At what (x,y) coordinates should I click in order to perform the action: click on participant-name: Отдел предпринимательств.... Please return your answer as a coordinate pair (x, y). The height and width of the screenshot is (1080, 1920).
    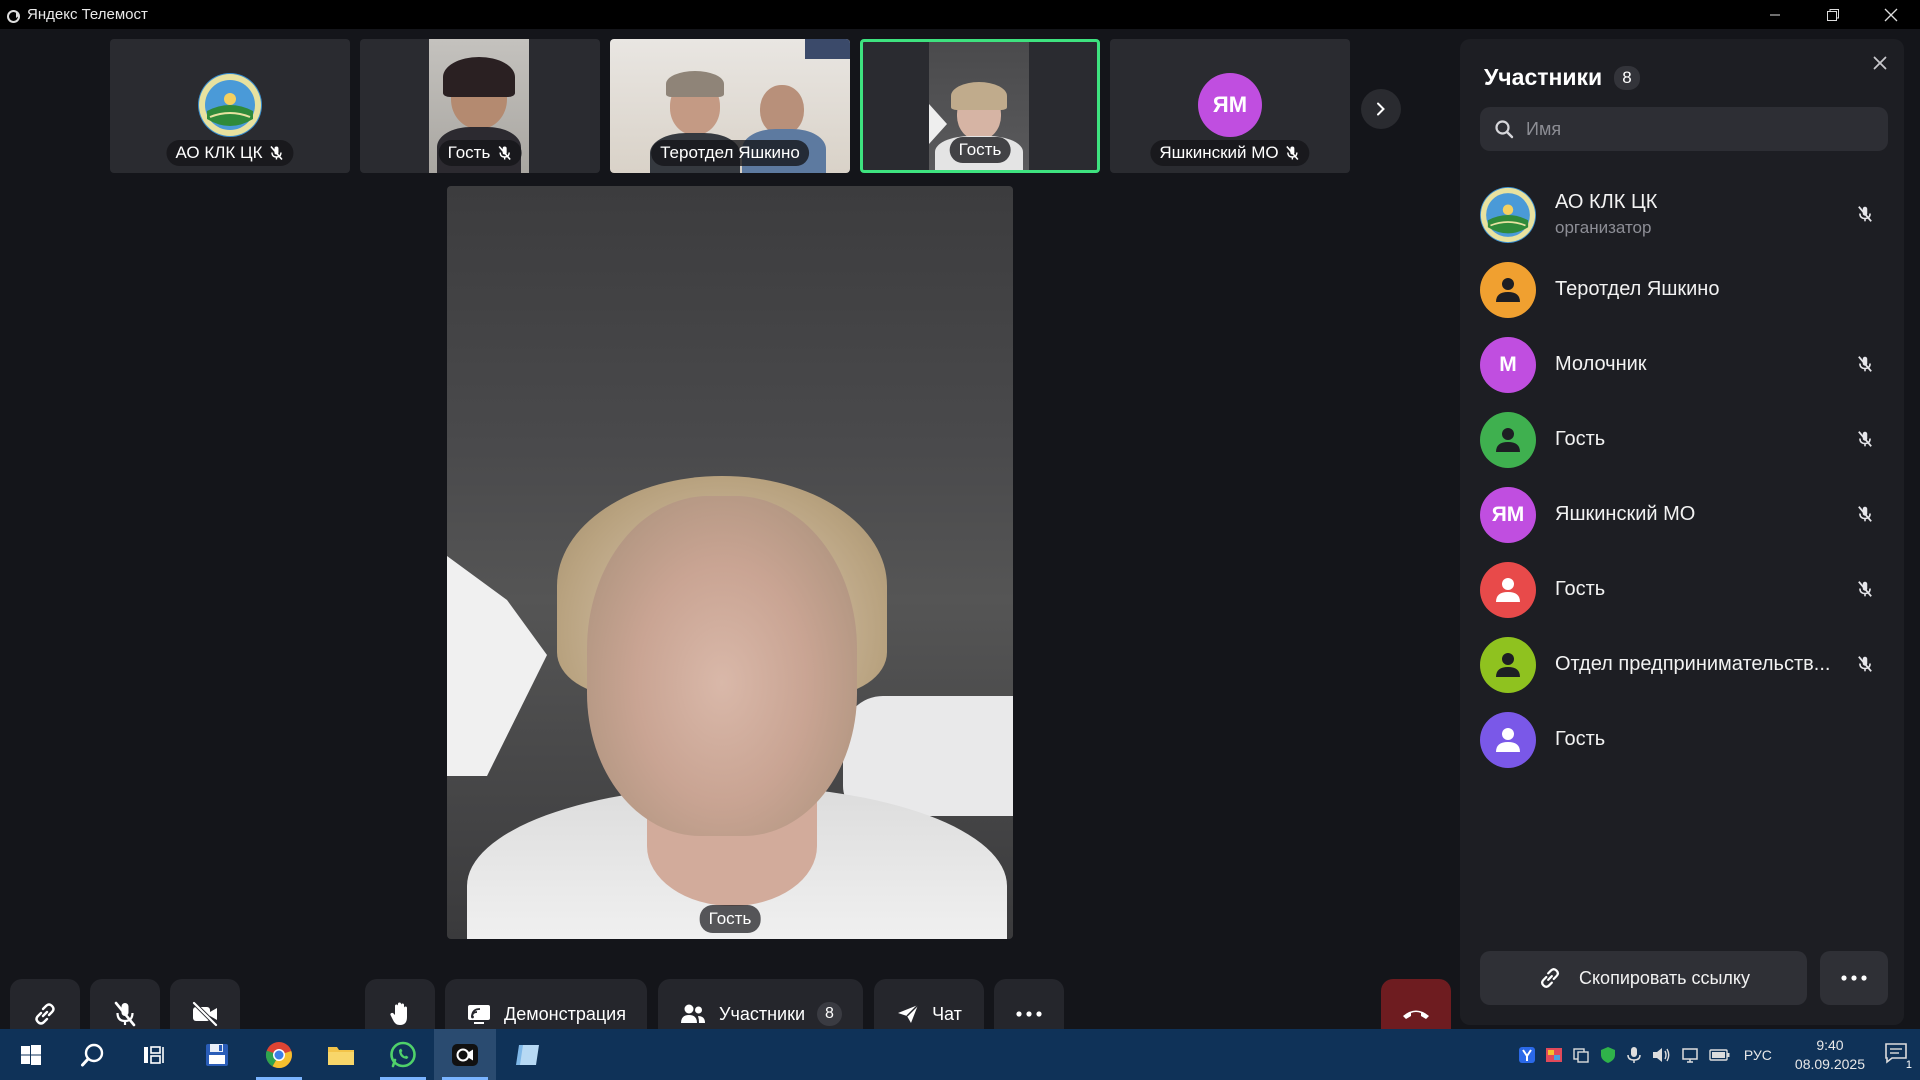
    Looking at the image, I should click on (1693, 664).